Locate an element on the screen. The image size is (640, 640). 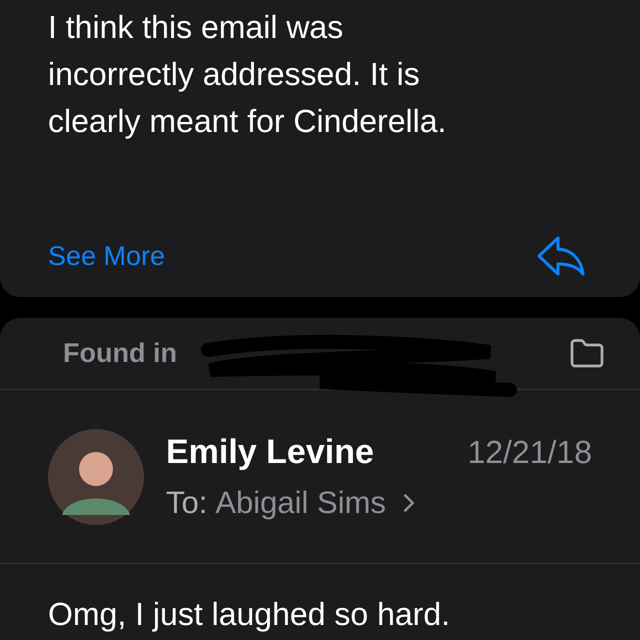
sender-name: Emily Levine is located at coordinates (270, 452).